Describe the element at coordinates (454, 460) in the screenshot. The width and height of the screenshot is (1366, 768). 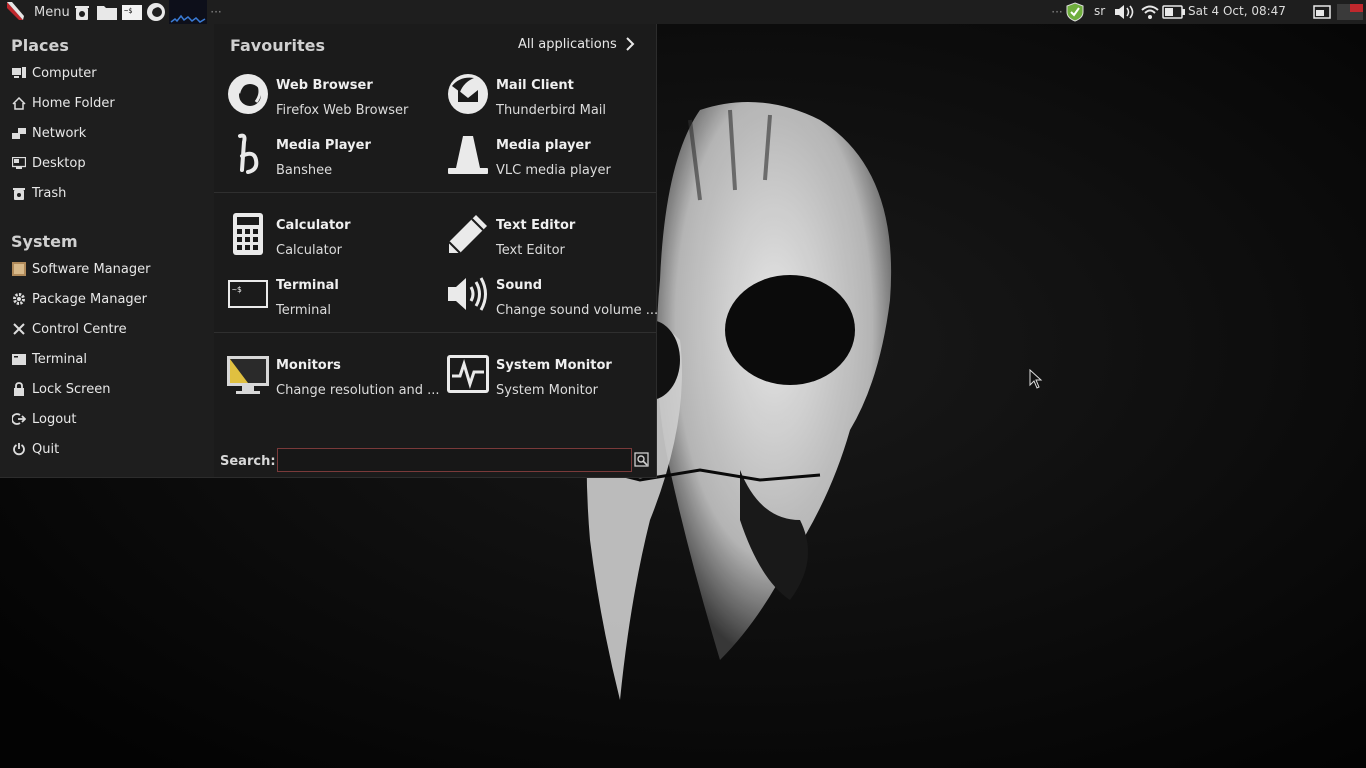
I see `search-input` at that location.